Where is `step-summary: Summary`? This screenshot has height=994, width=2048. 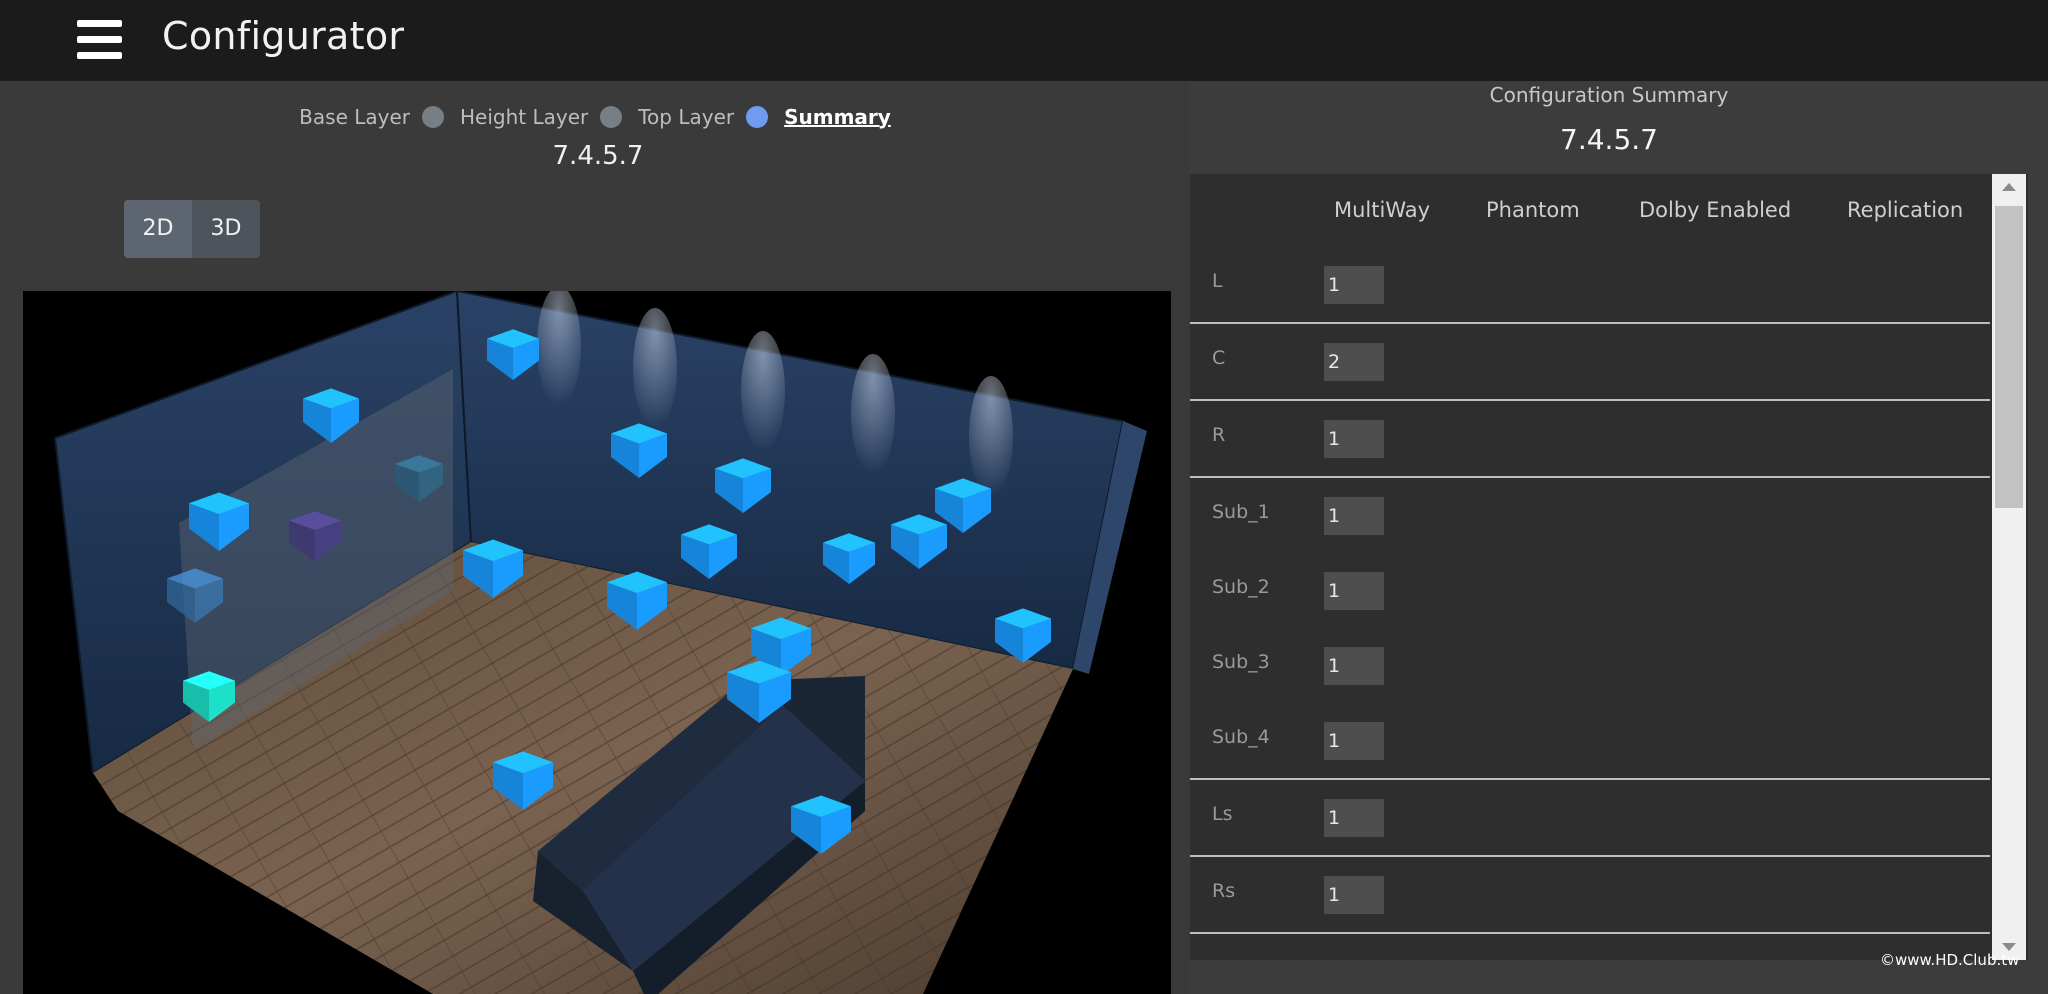 step-summary: Summary is located at coordinates (837, 117).